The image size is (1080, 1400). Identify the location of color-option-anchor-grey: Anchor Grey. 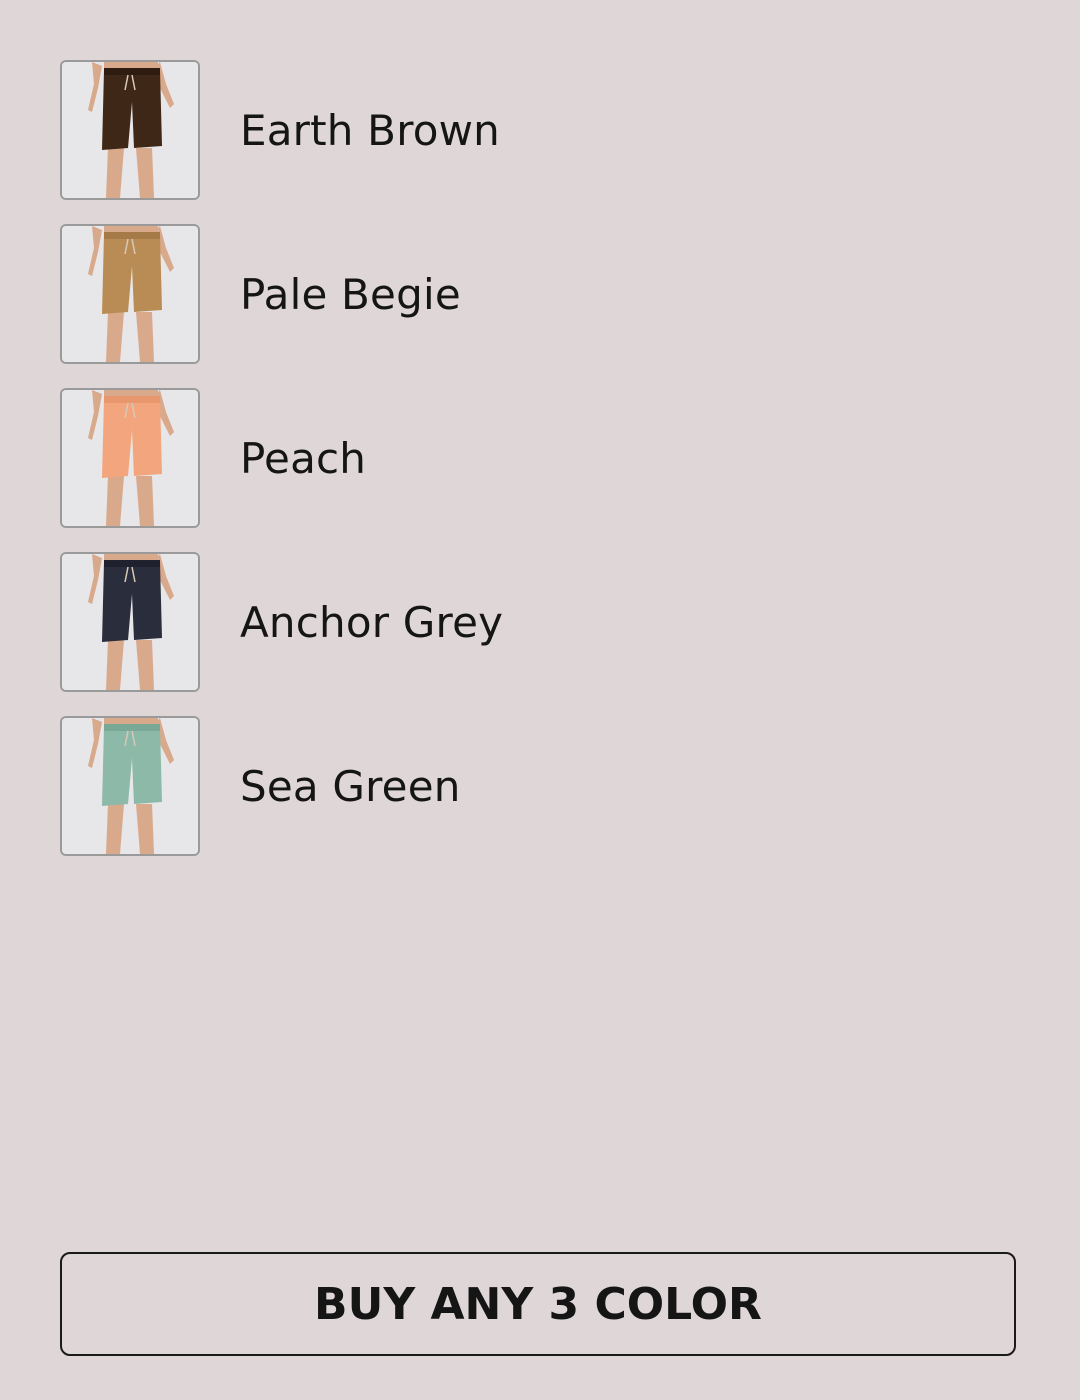
(540, 622).